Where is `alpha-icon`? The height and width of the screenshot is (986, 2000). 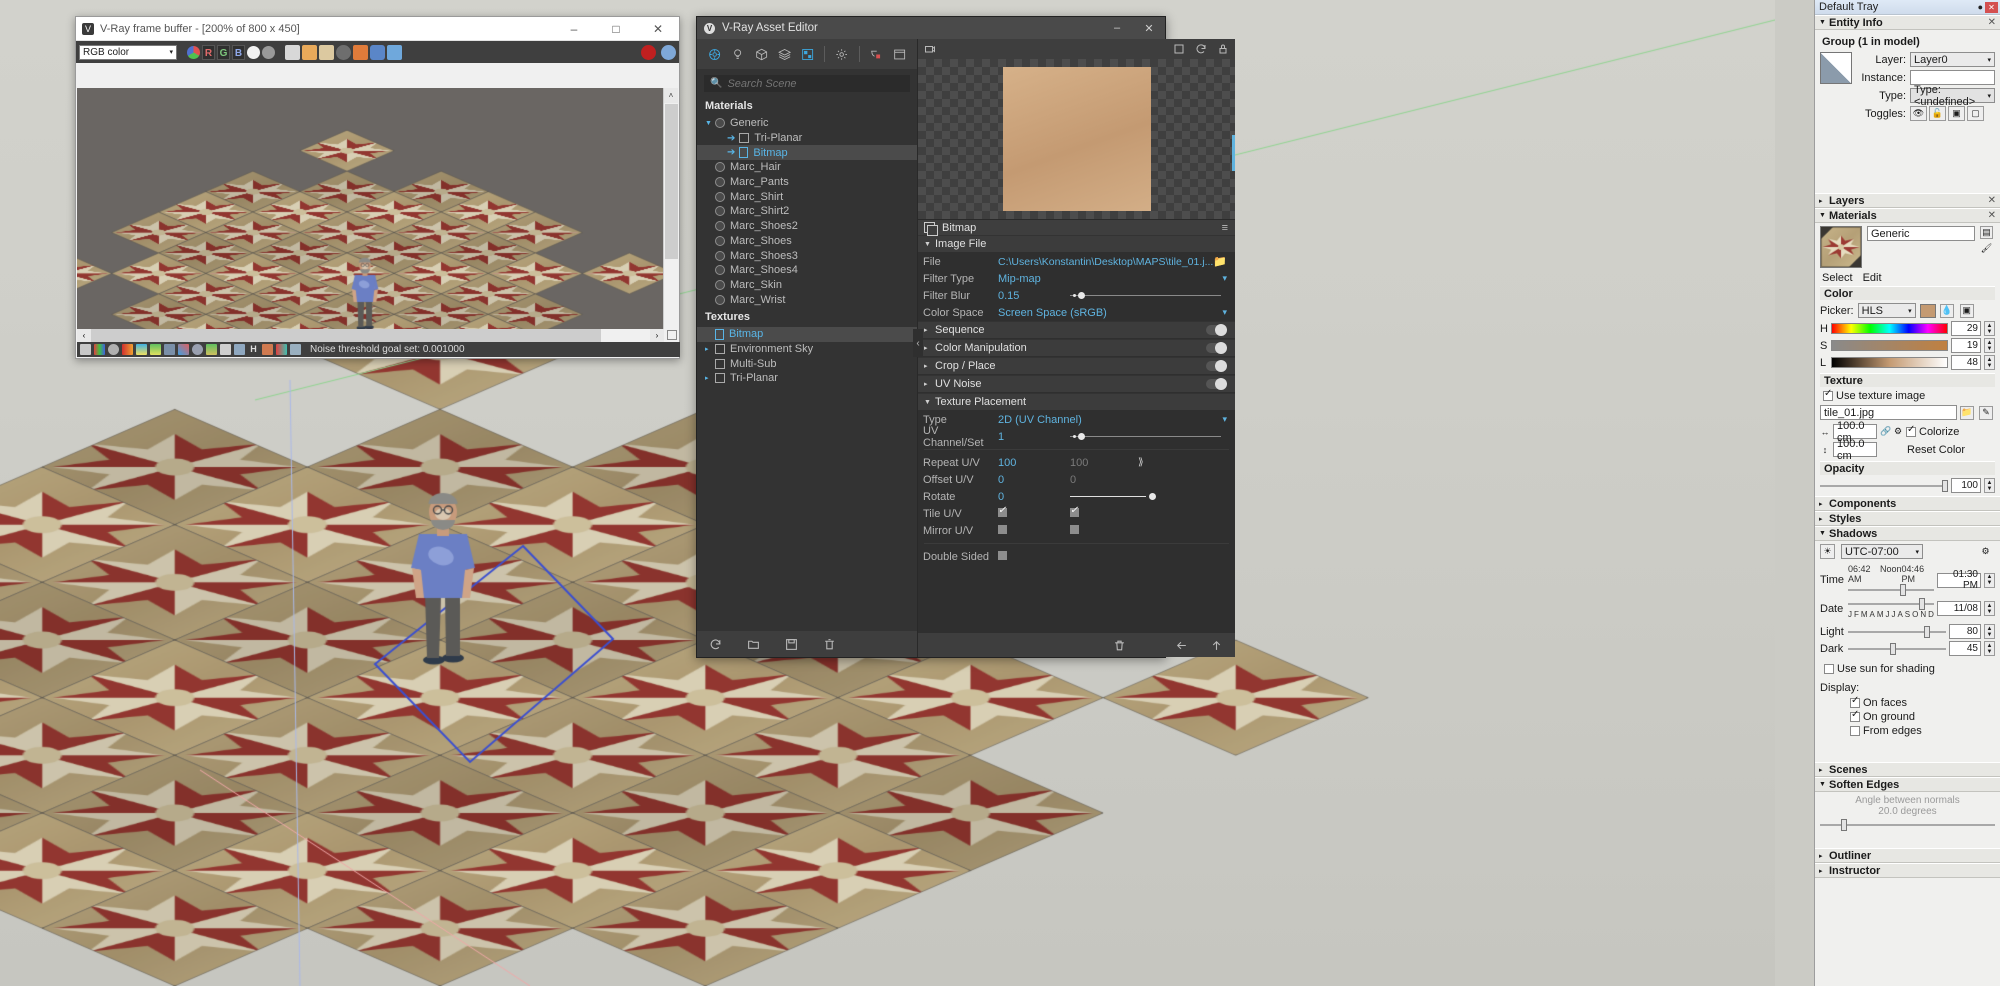
alpha-icon is located at coordinates (253, 52).